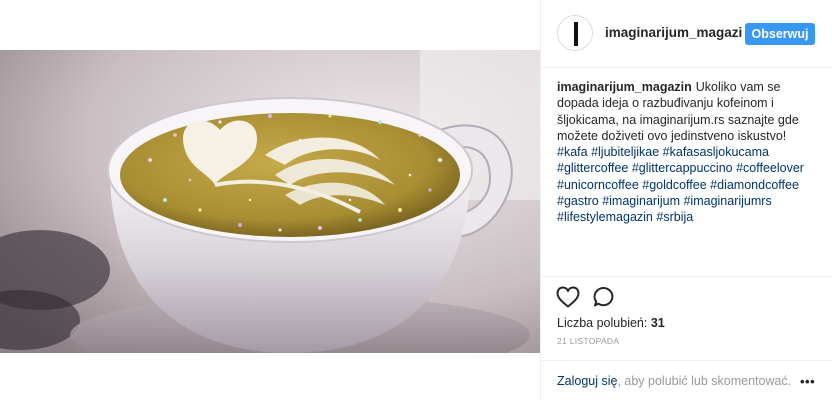  Describe the element at coordinates (588, 341) in the screenshot. I see `post-date: 21 LISTOPADA` at that location.